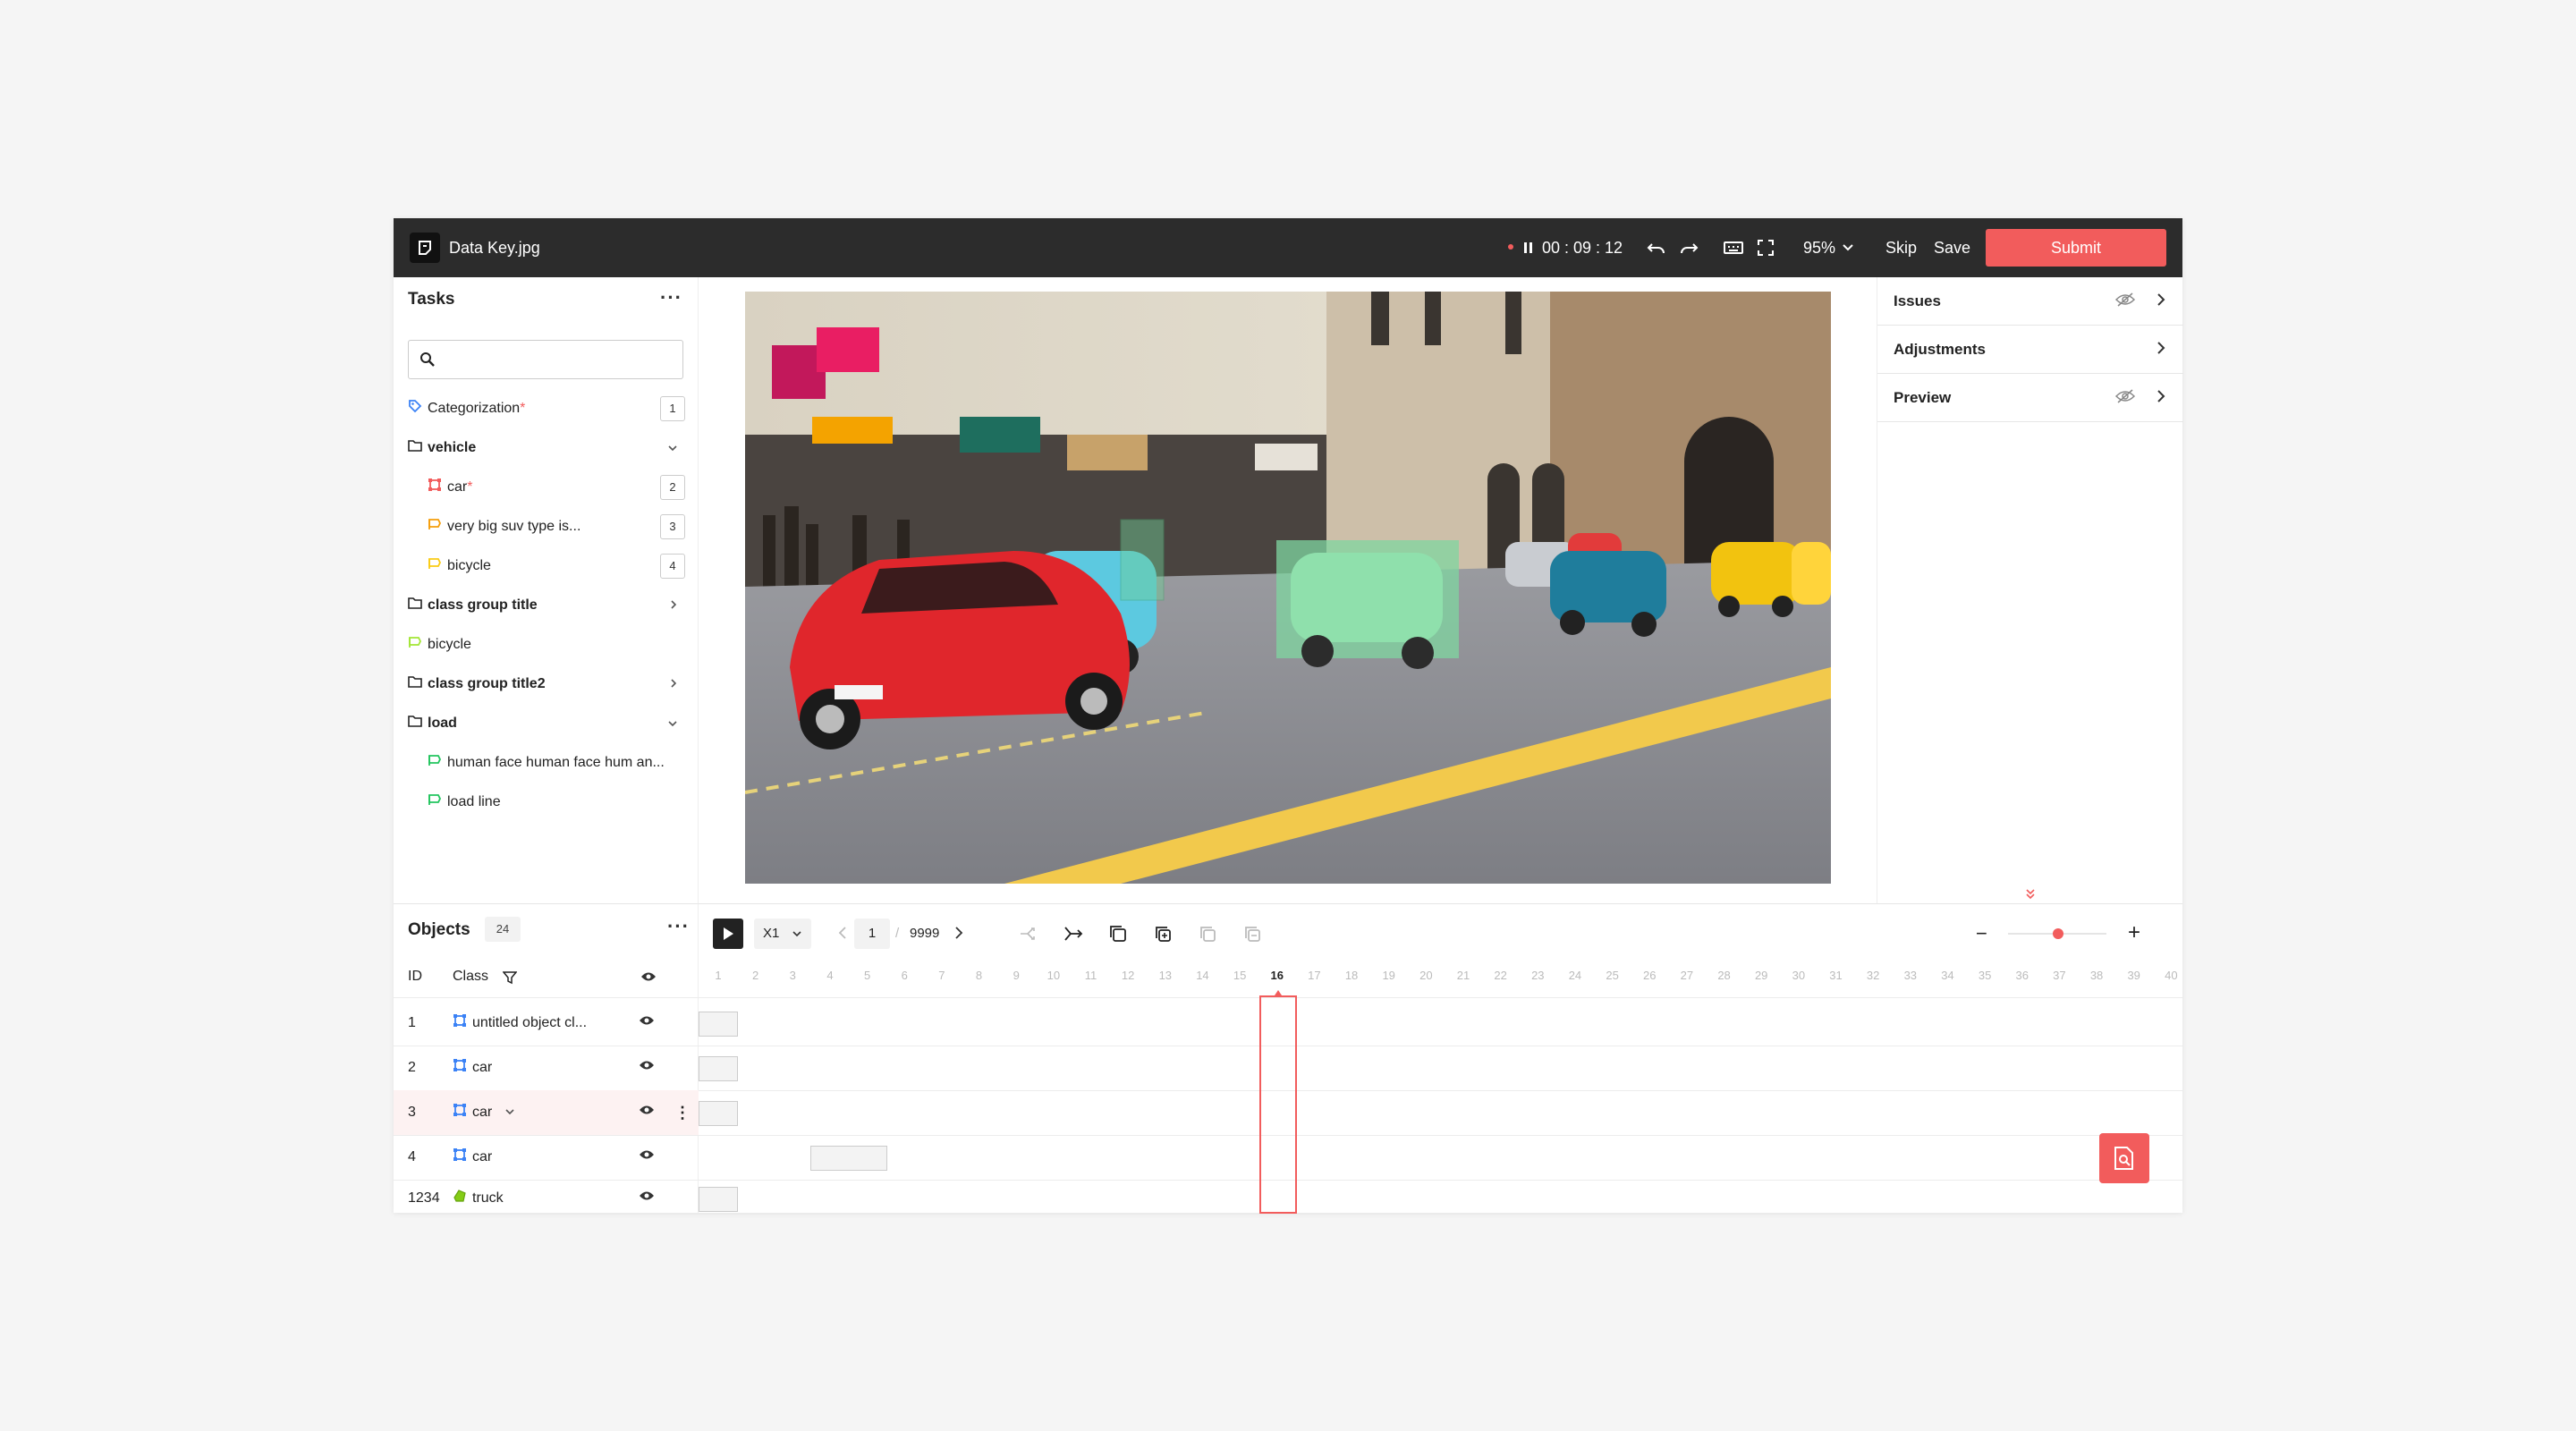 This screenshot has width=2576, height=1431. What do you see at coordinates (546, 409) in the screenshot?
I see `task-categorization: Categorization* 1` at bounding box center [546, 409].